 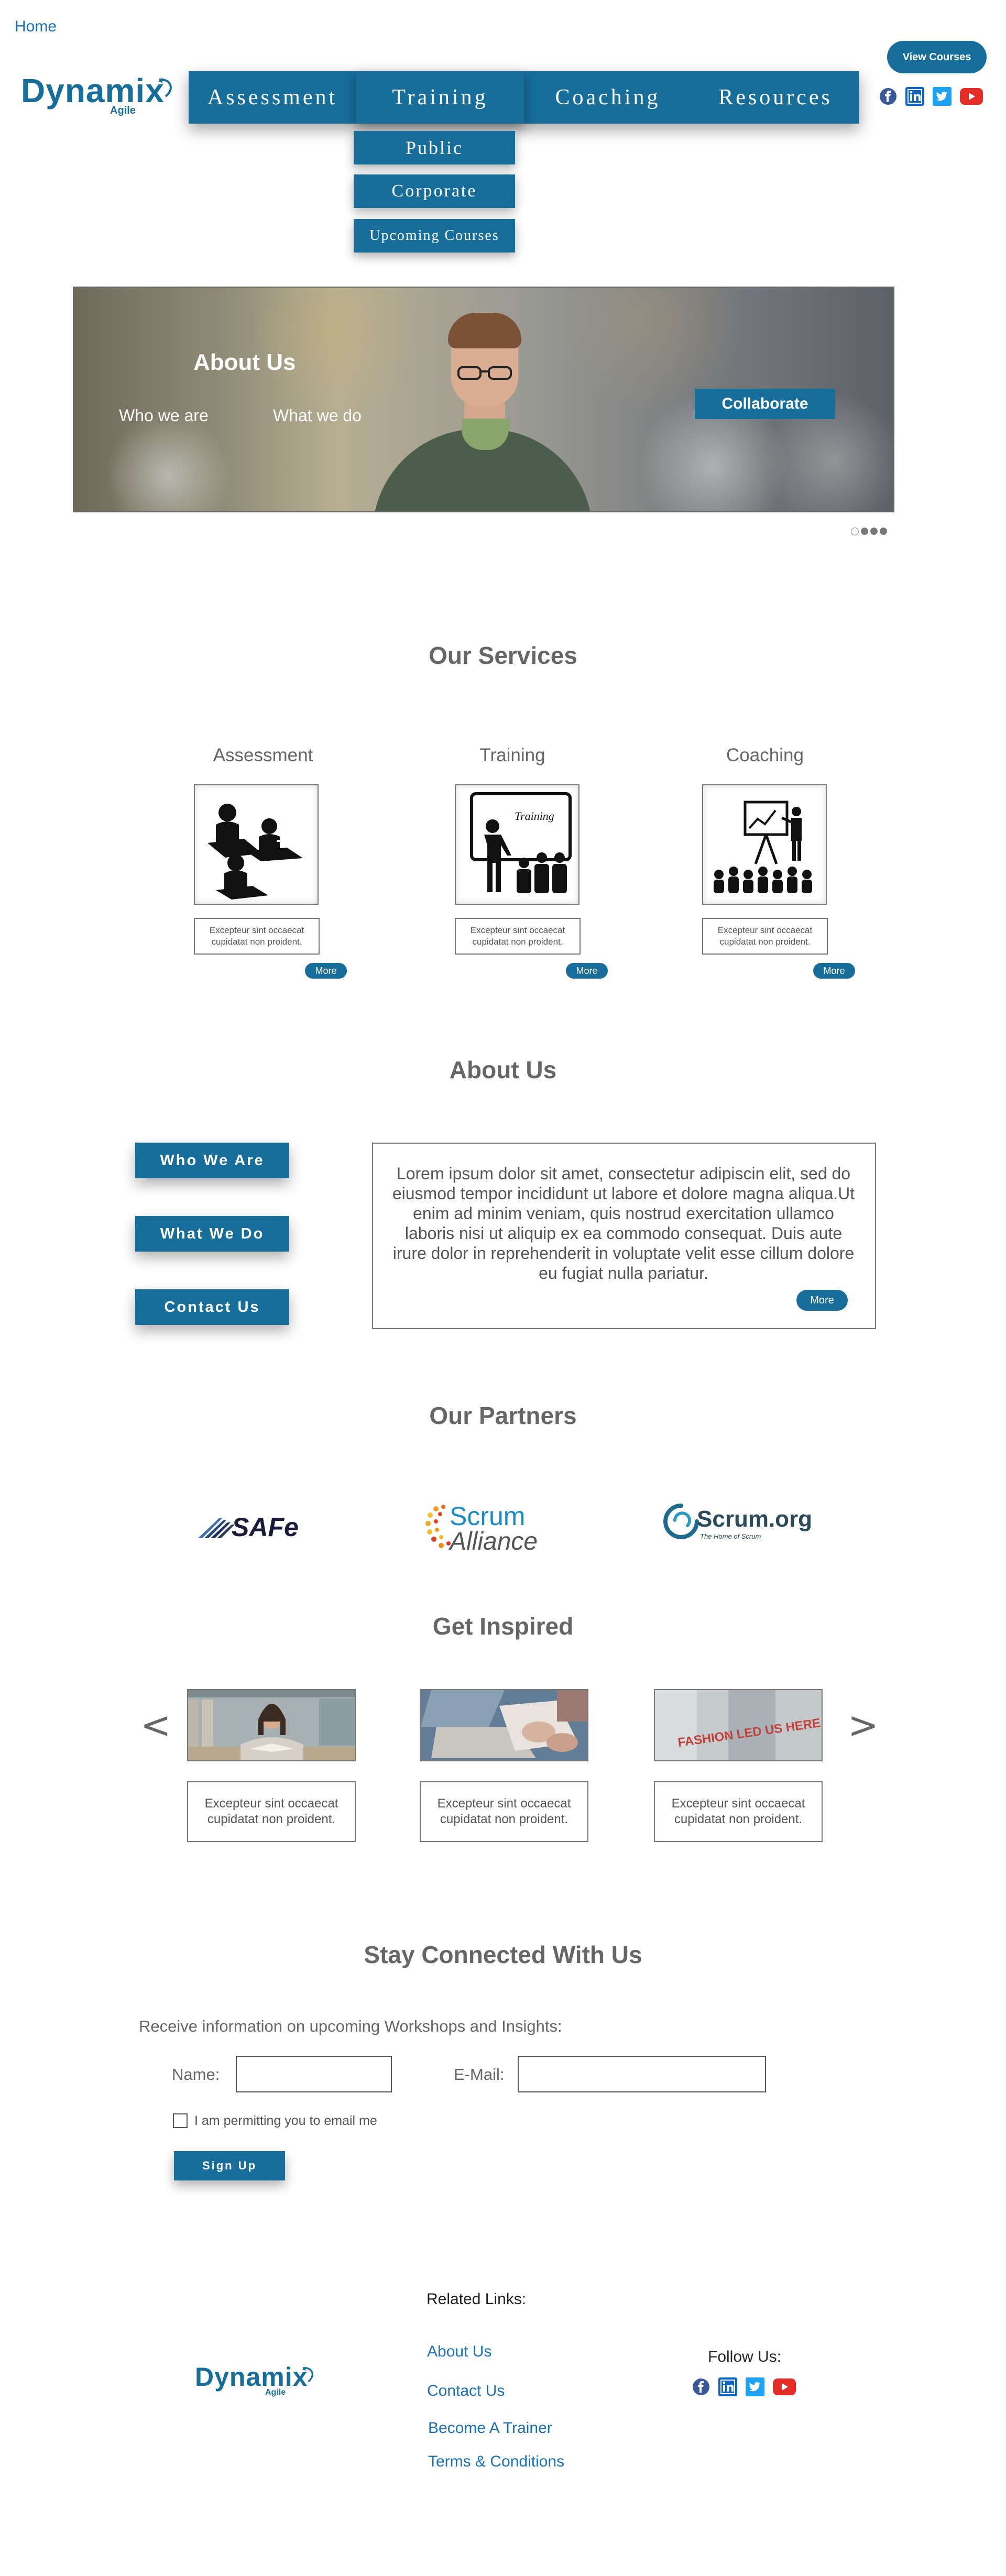 I want to click on inspired-laptop-scene, so click(x=504, y=1725).